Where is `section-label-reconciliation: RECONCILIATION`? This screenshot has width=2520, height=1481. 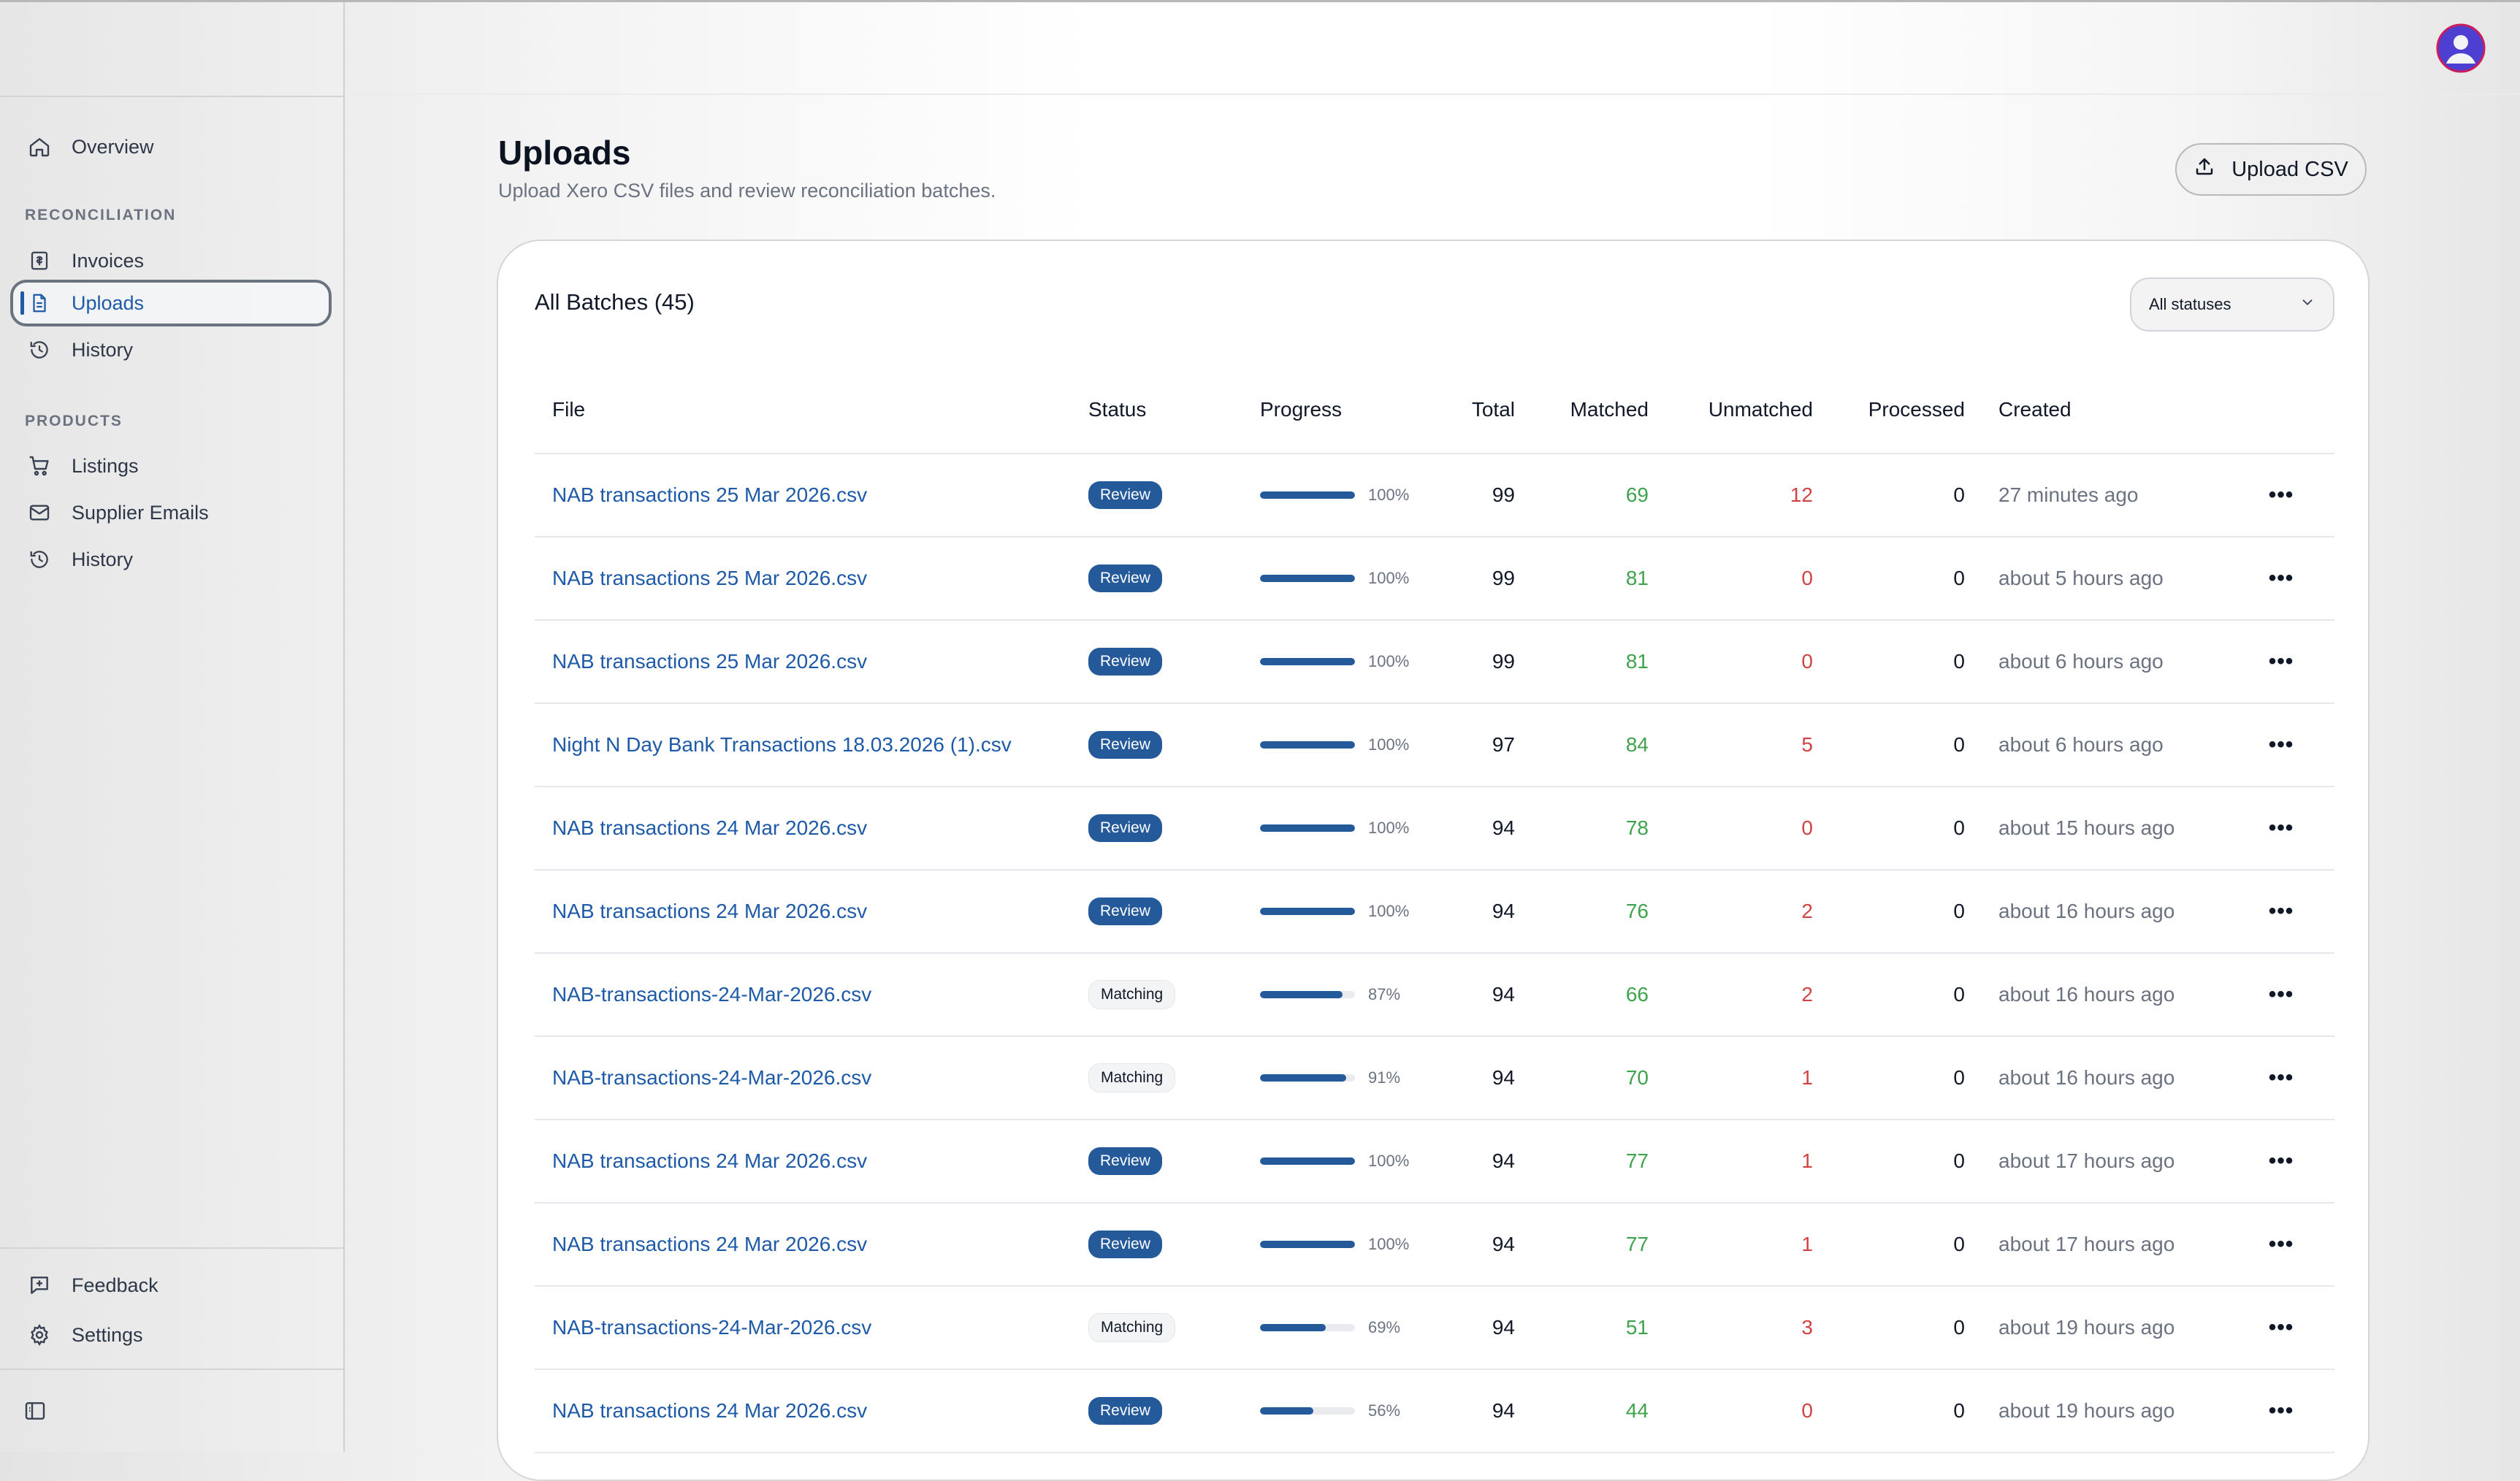
section-label-reconciliation: RECONCILIATION is located at coordinates (101, 215).